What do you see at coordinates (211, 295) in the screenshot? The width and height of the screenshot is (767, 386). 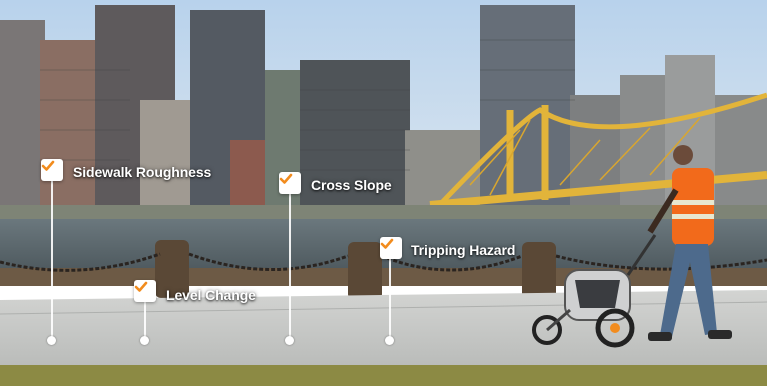 I see `callout-label: Level Change` at bounding box center [211, 295].